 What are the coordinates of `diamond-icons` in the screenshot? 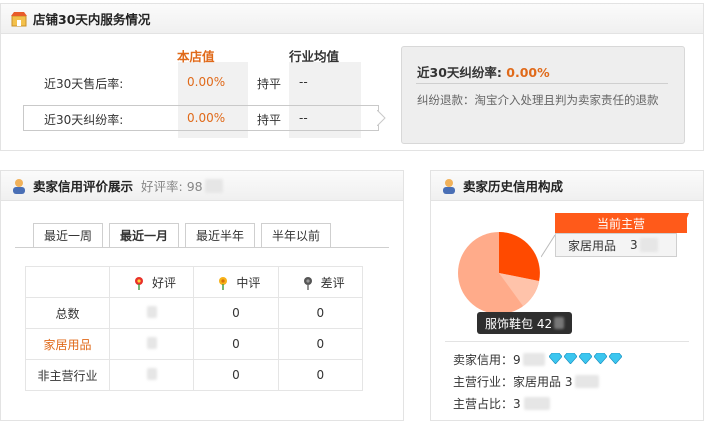 It's located at (586, 359).